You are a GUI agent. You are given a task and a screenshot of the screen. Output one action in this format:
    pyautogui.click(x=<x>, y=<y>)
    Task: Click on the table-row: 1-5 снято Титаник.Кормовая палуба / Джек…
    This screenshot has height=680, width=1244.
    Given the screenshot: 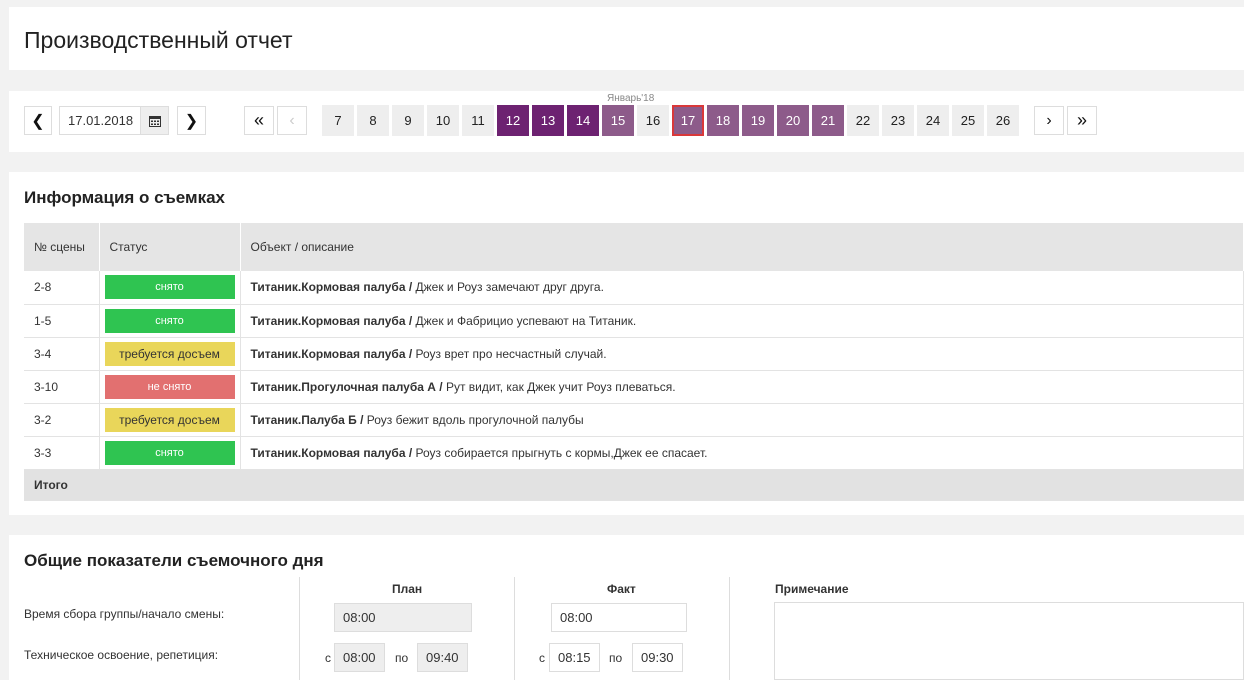 What is the action you would take?
    pyautogui.click(x=634, y=321)
    